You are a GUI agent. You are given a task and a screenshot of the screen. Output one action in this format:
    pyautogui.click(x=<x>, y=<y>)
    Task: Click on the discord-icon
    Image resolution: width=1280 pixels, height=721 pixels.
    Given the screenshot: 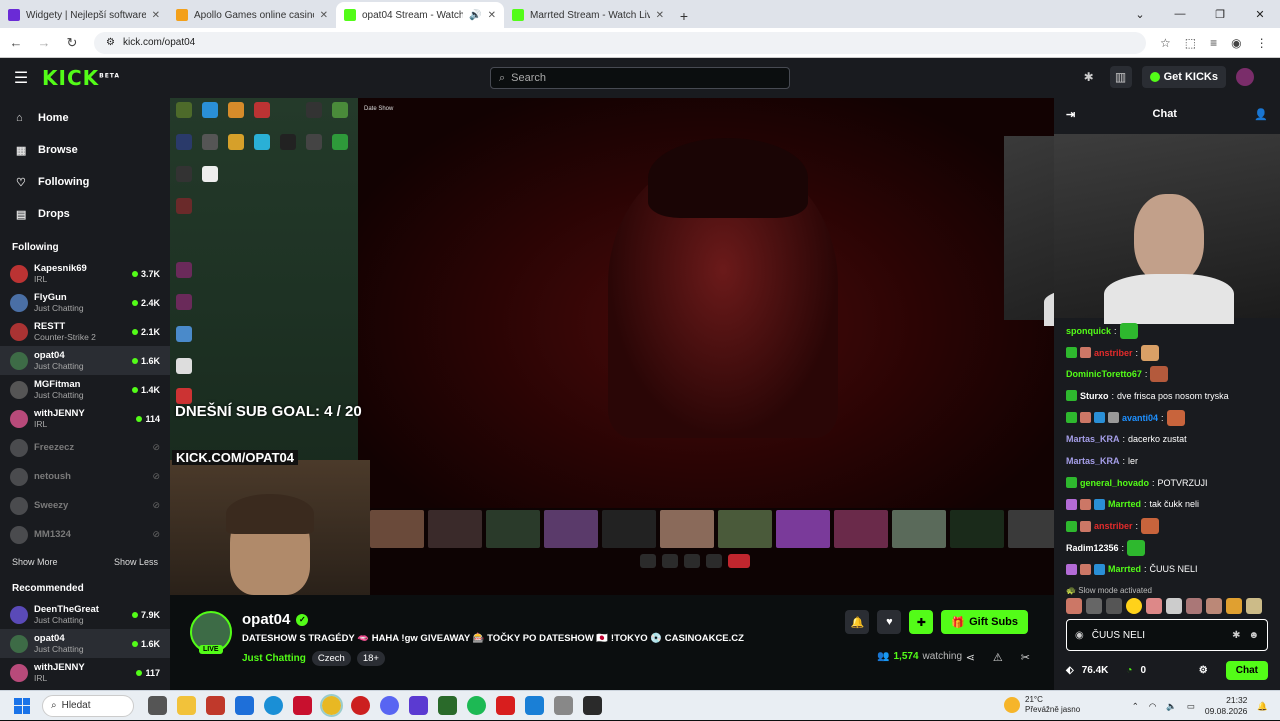 What is the action you would take?
    pyautogui.click(x=389, y=705)
    